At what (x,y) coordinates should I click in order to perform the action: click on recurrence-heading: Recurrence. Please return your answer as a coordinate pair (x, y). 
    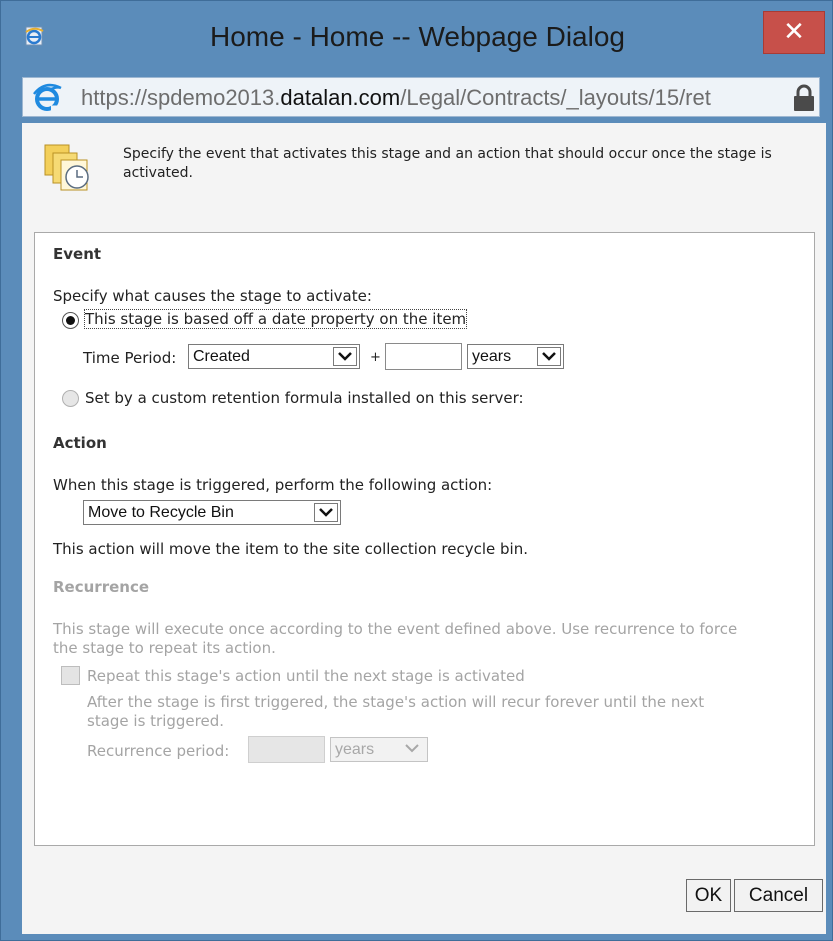
    Looking at the image, I should click on (101, 587).